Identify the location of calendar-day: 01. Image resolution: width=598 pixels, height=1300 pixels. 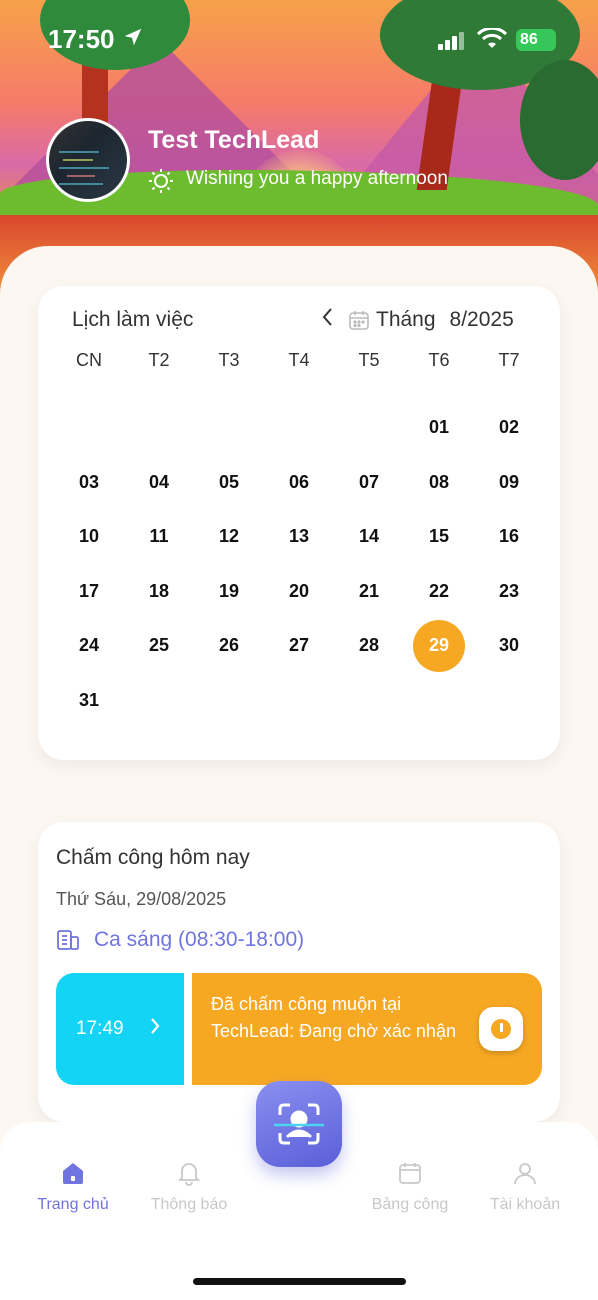
(439, 427).